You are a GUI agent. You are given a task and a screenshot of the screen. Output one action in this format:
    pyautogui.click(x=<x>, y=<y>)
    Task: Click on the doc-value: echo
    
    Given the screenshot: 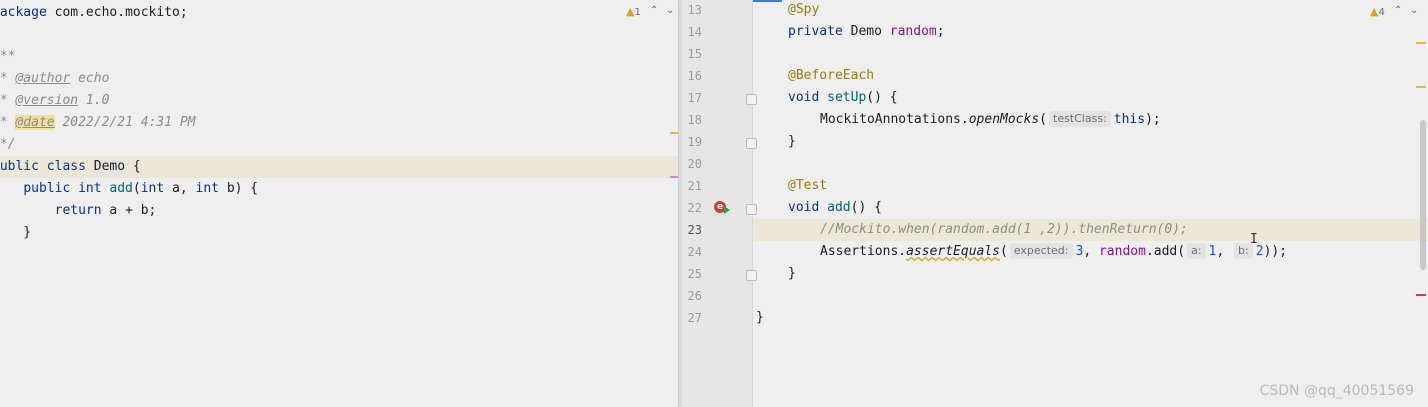 What is the action you would take?
    pyautogui.click(x=90, y=78)
    